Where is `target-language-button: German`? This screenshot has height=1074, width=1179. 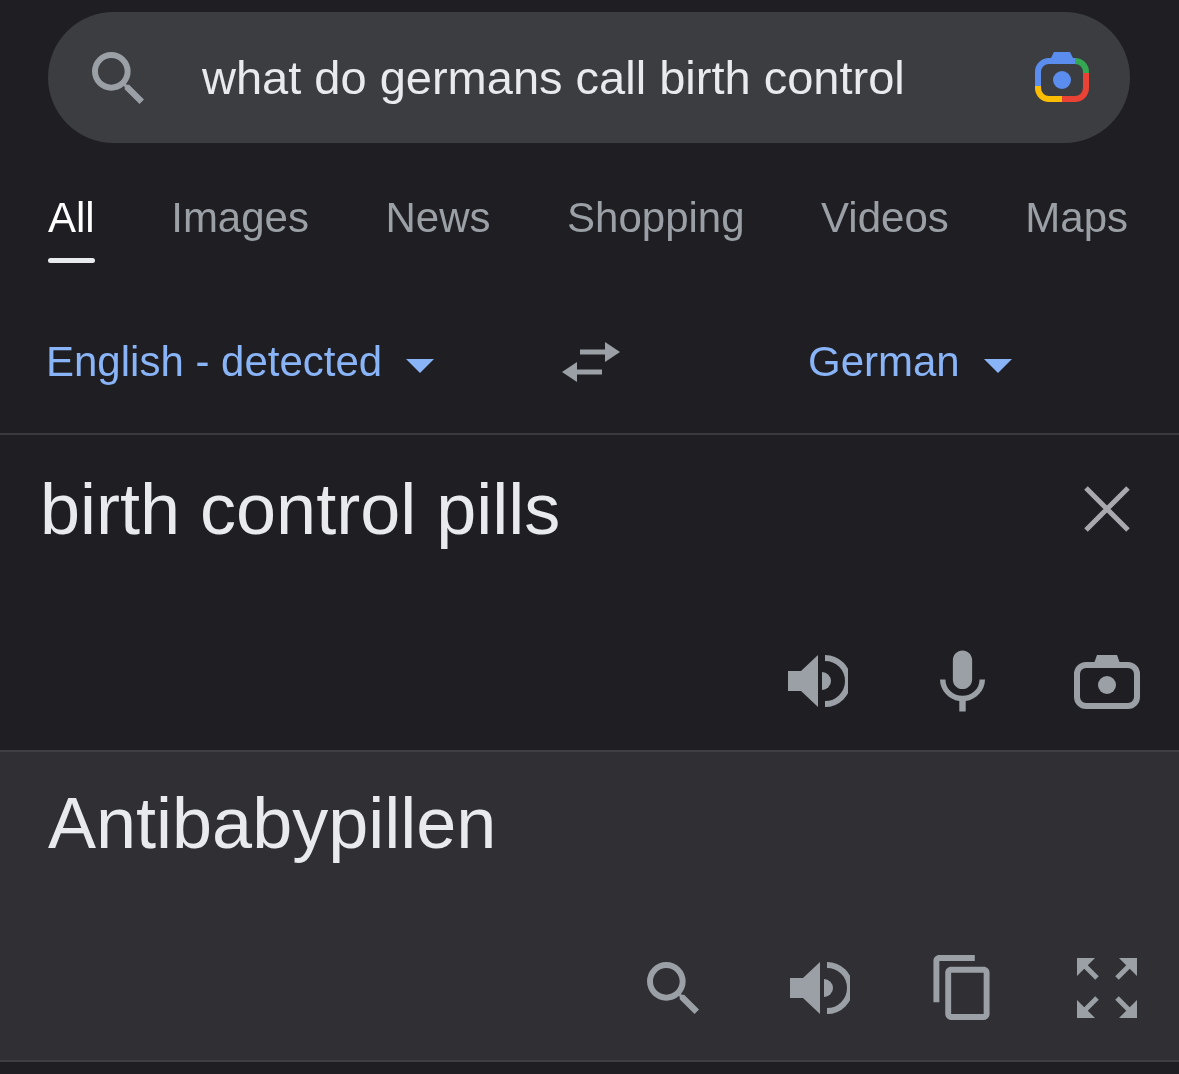
target-language-button: German is located at coordinates (910, 362).